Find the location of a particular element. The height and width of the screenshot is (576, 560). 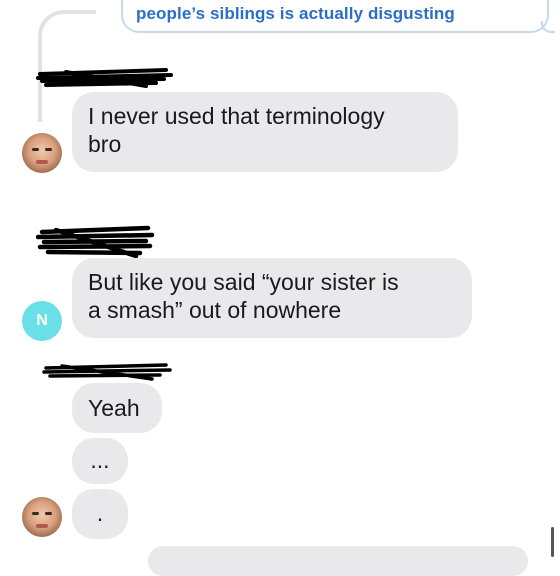

message-text: . is located at coordinates (100, 513).